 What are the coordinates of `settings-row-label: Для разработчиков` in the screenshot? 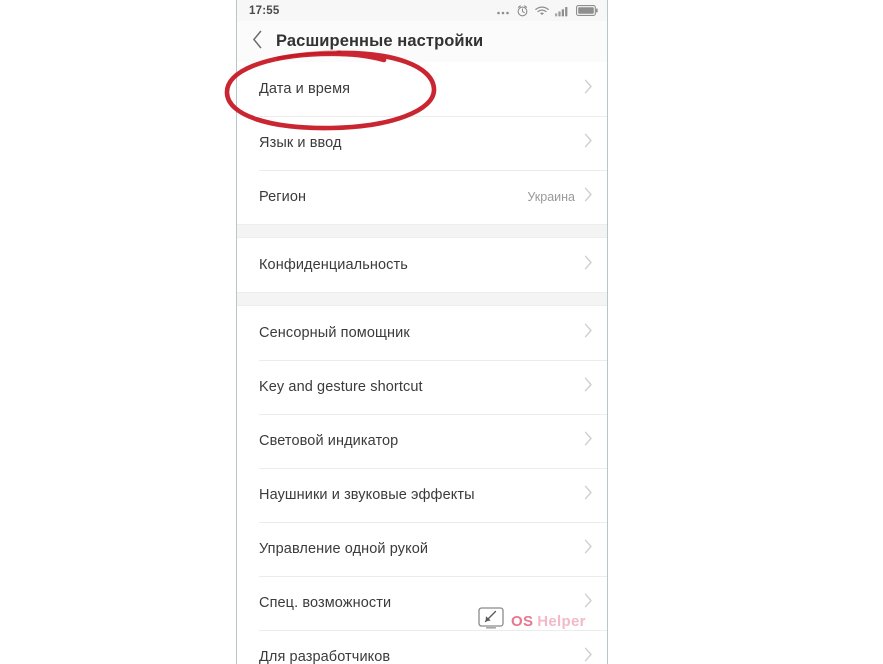 It's located at (325, 656).